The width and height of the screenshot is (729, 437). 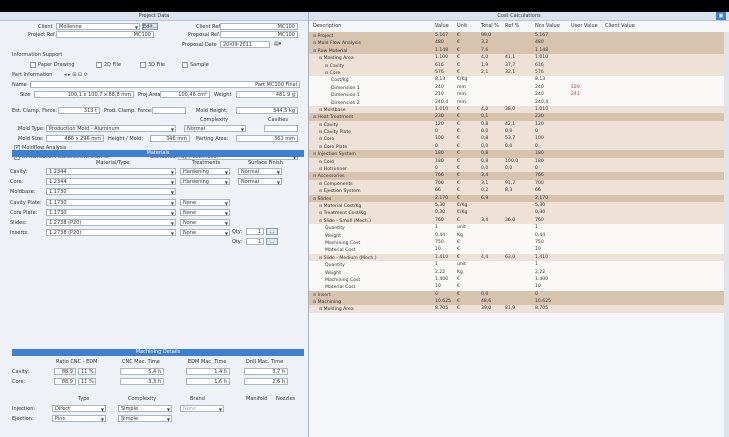 I want to click on machining-section-bar: Machining Details, so click(x=158, y=352).